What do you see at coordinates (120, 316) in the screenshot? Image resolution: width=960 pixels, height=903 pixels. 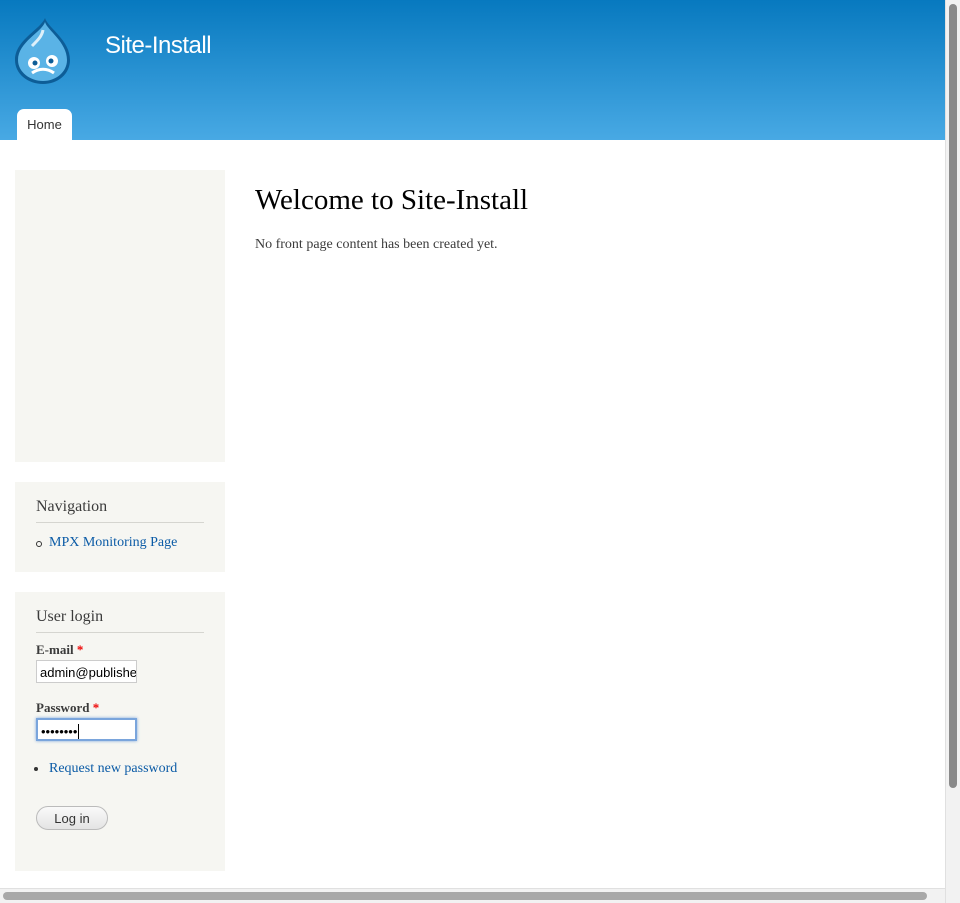 I see `sidebar-empty-block` at bounding box center [120, 316].